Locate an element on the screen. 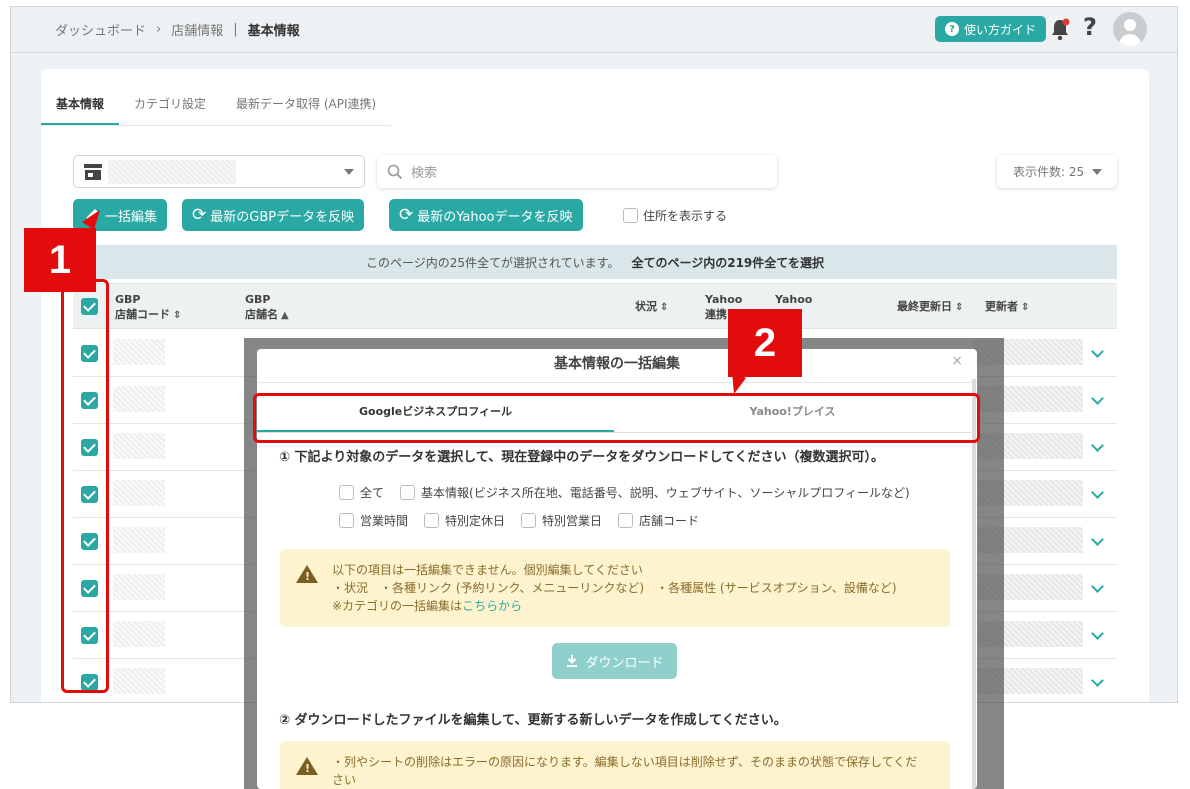  gbp-reflect-label: 最新のGBPデータを反映 is located at coordinates (282, 217).